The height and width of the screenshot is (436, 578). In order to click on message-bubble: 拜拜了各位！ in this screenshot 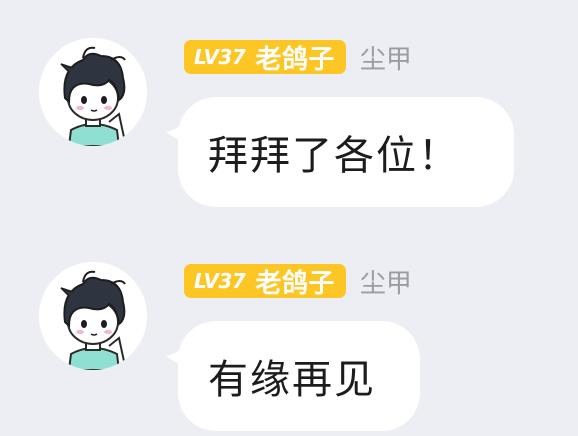, I will do `click(346, 152)`.